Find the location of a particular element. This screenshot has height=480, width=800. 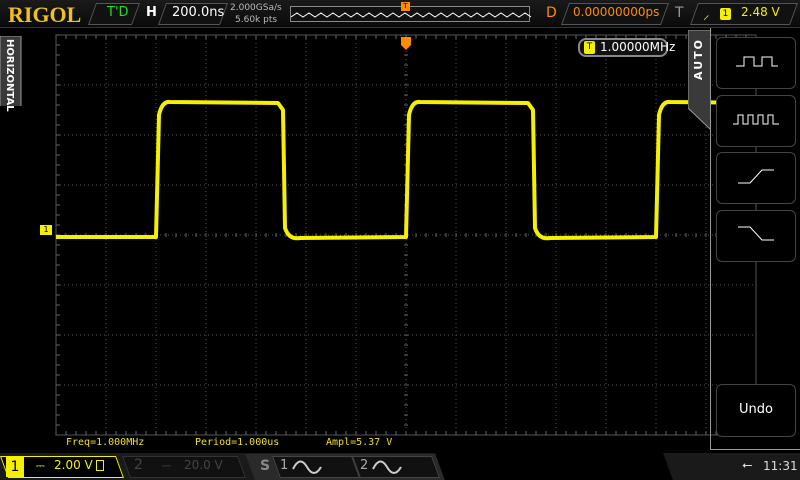

horizontal-tab: HORIZONTAL is located at coordinates (11, 86).